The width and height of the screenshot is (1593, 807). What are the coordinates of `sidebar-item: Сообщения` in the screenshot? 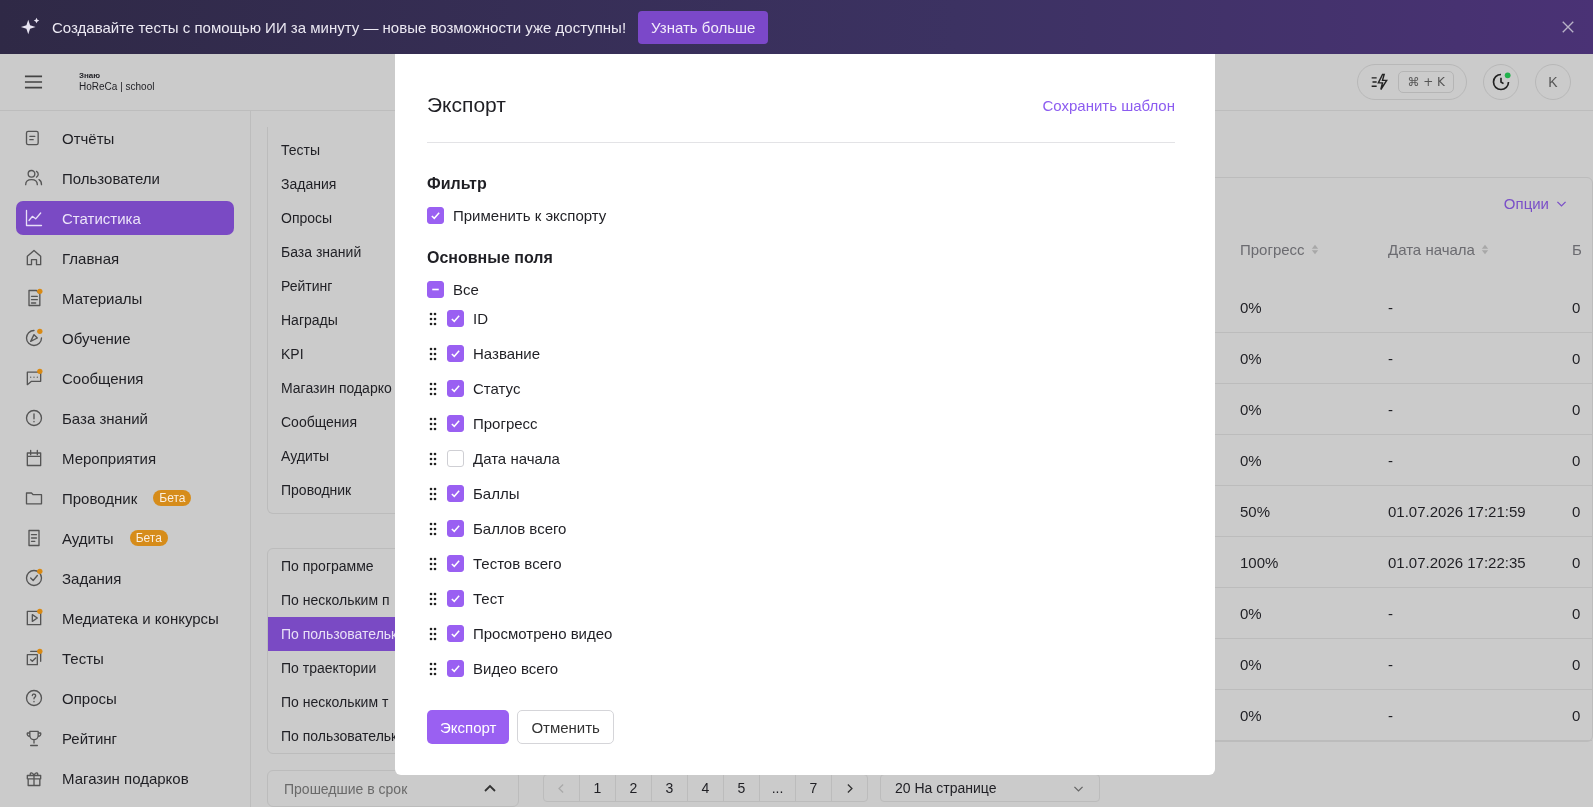 It's located at (125, 378).